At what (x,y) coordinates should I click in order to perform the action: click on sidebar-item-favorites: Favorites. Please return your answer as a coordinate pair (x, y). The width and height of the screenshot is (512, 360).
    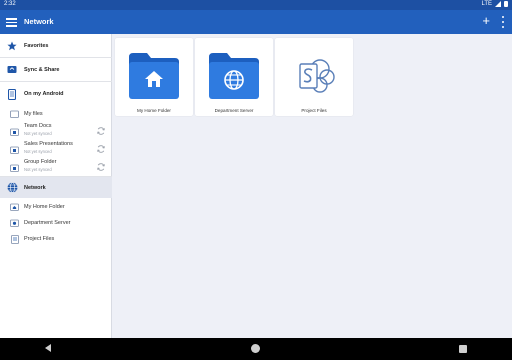
    Looking at the image, I should click on (56, 46).